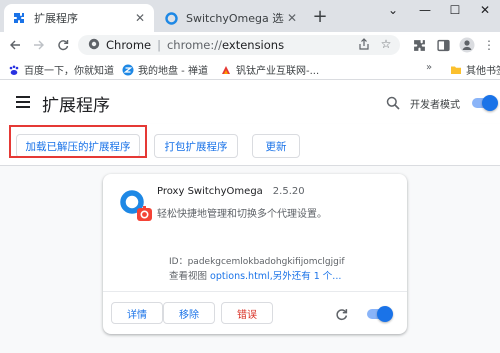  What do you see at coordinates (225, 45) in the screenshot?
I see `url-text: chrome://extensions` at bounding box center [225, 45].